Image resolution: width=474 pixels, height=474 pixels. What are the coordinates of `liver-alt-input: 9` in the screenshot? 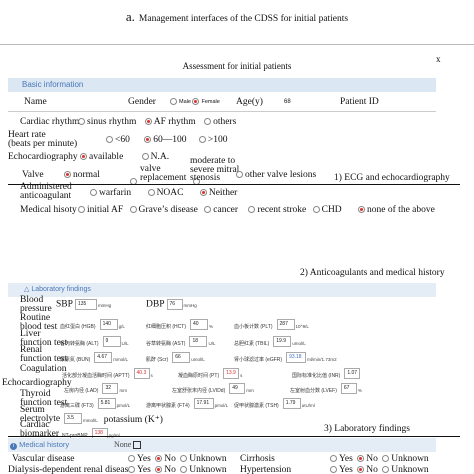 It's located at (111, 341).